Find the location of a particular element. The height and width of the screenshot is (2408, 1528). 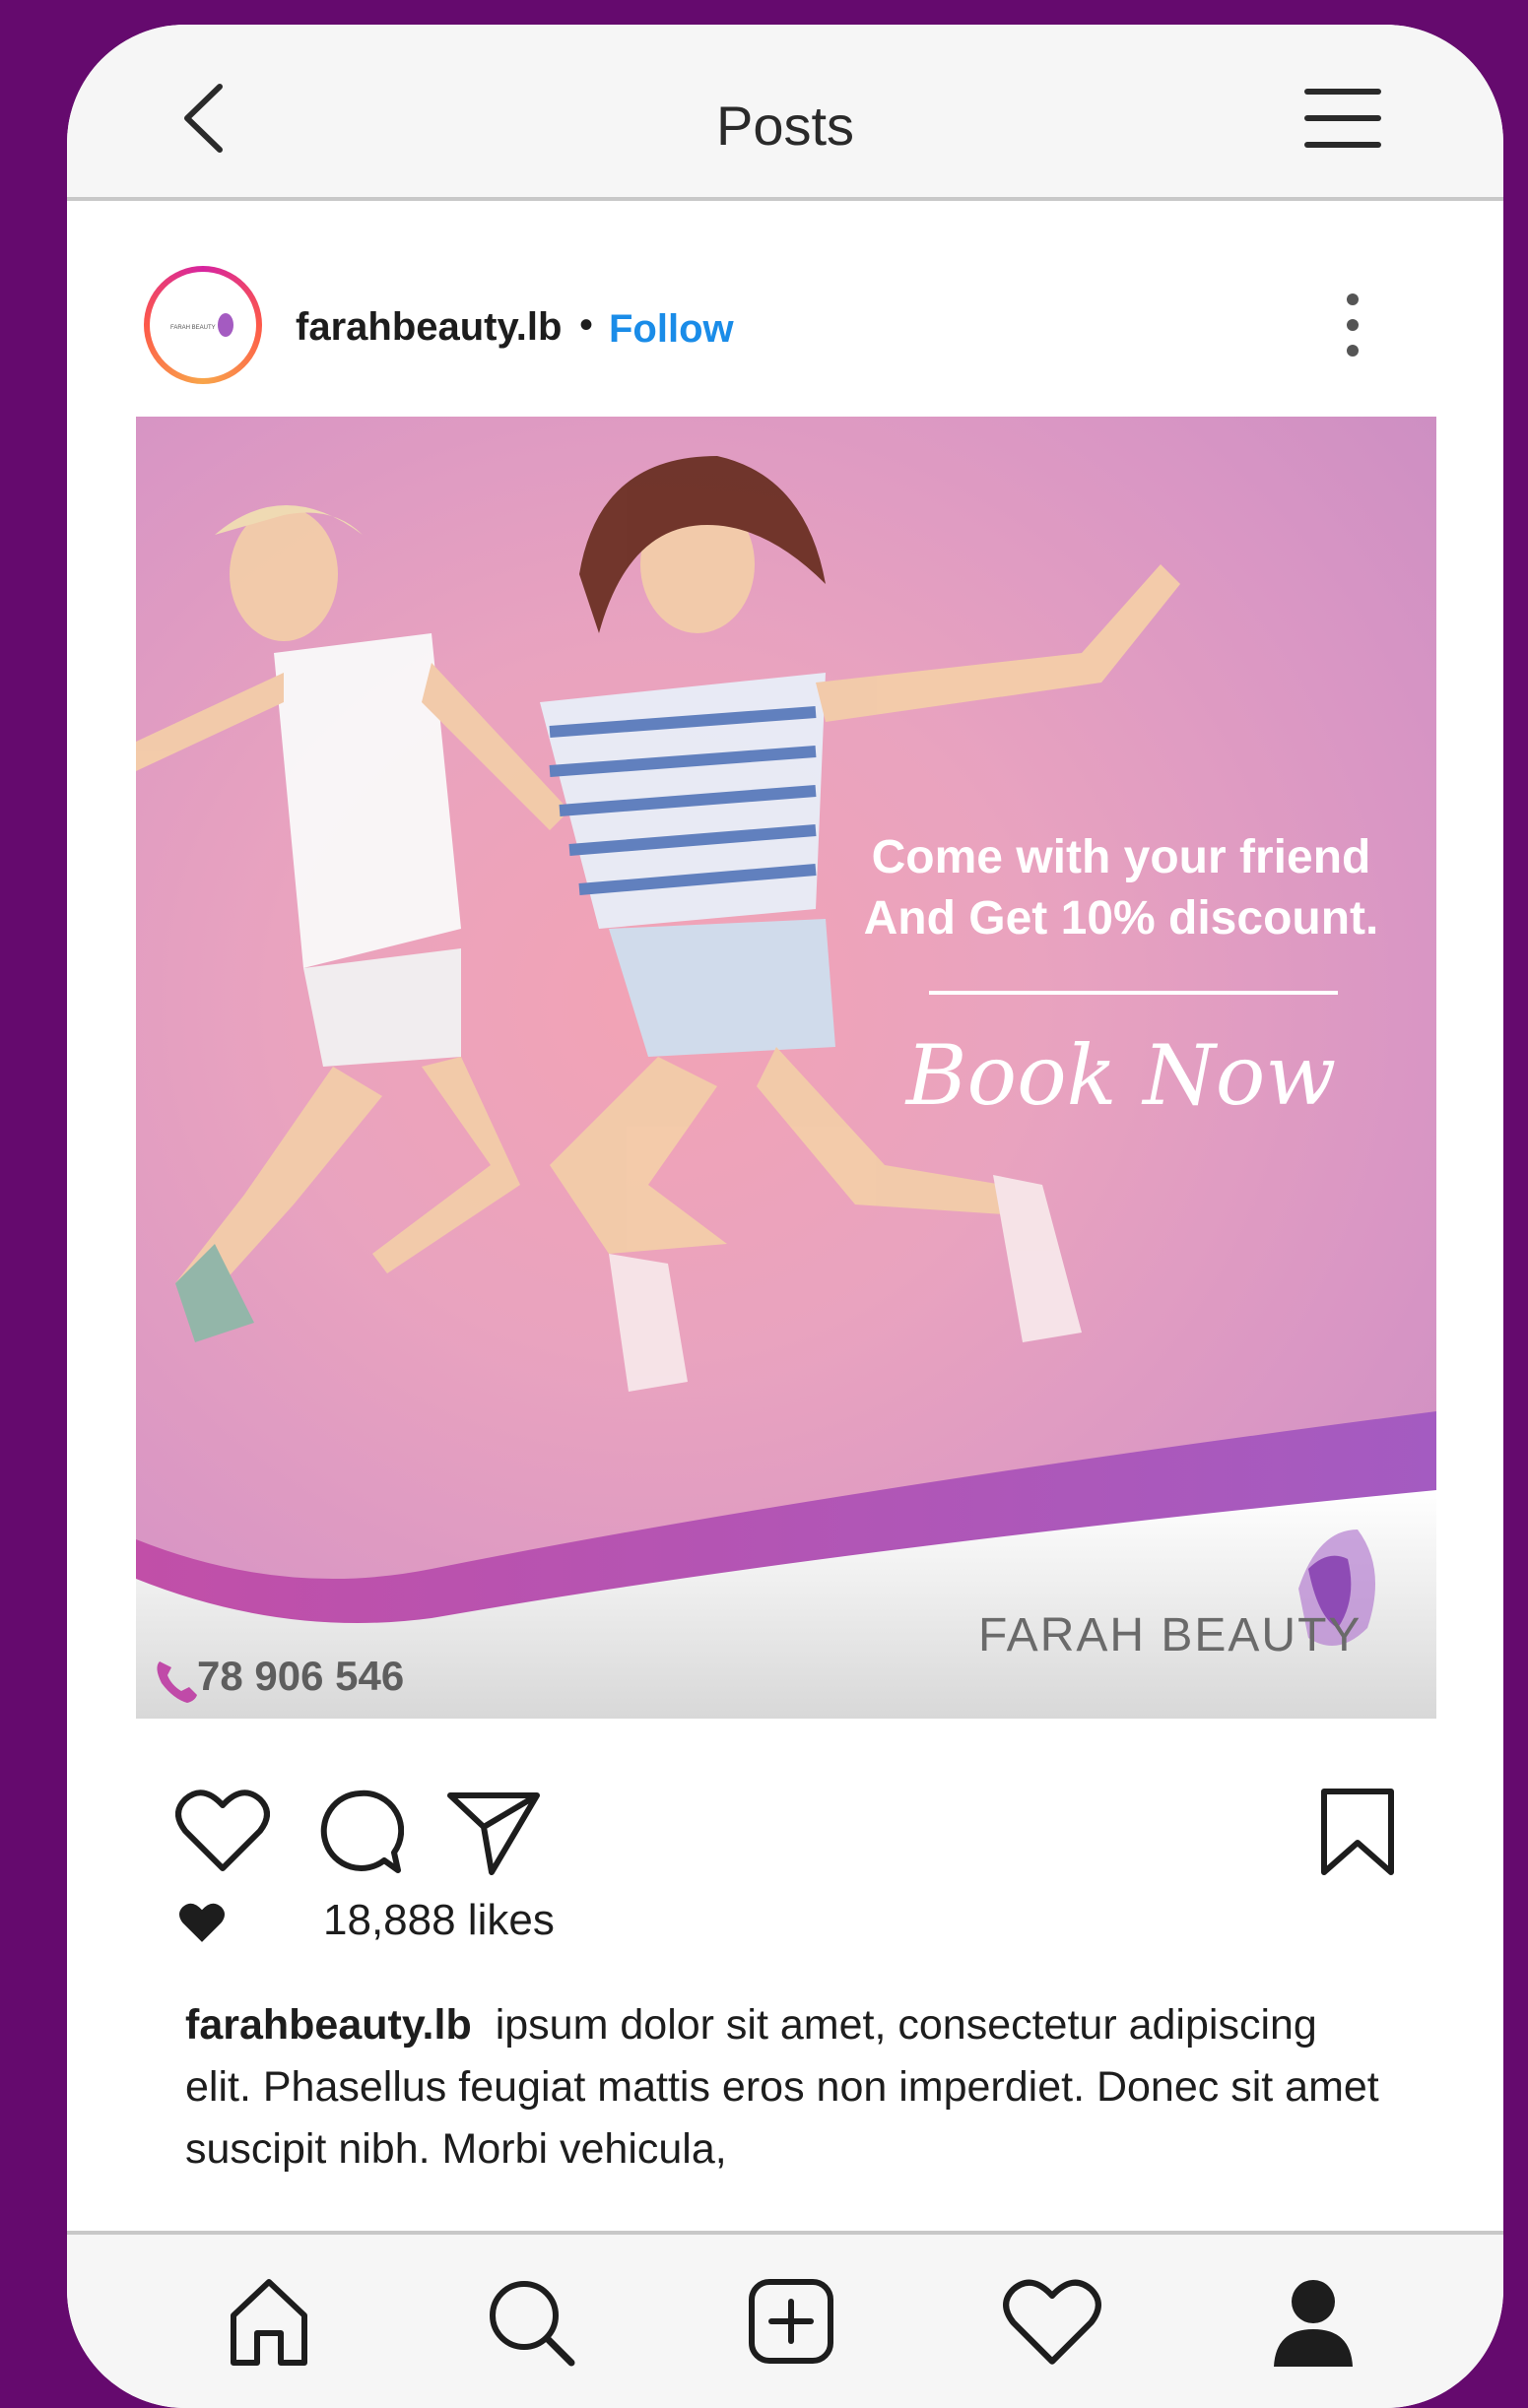

nav-home is located at coordinates (269, 2322).